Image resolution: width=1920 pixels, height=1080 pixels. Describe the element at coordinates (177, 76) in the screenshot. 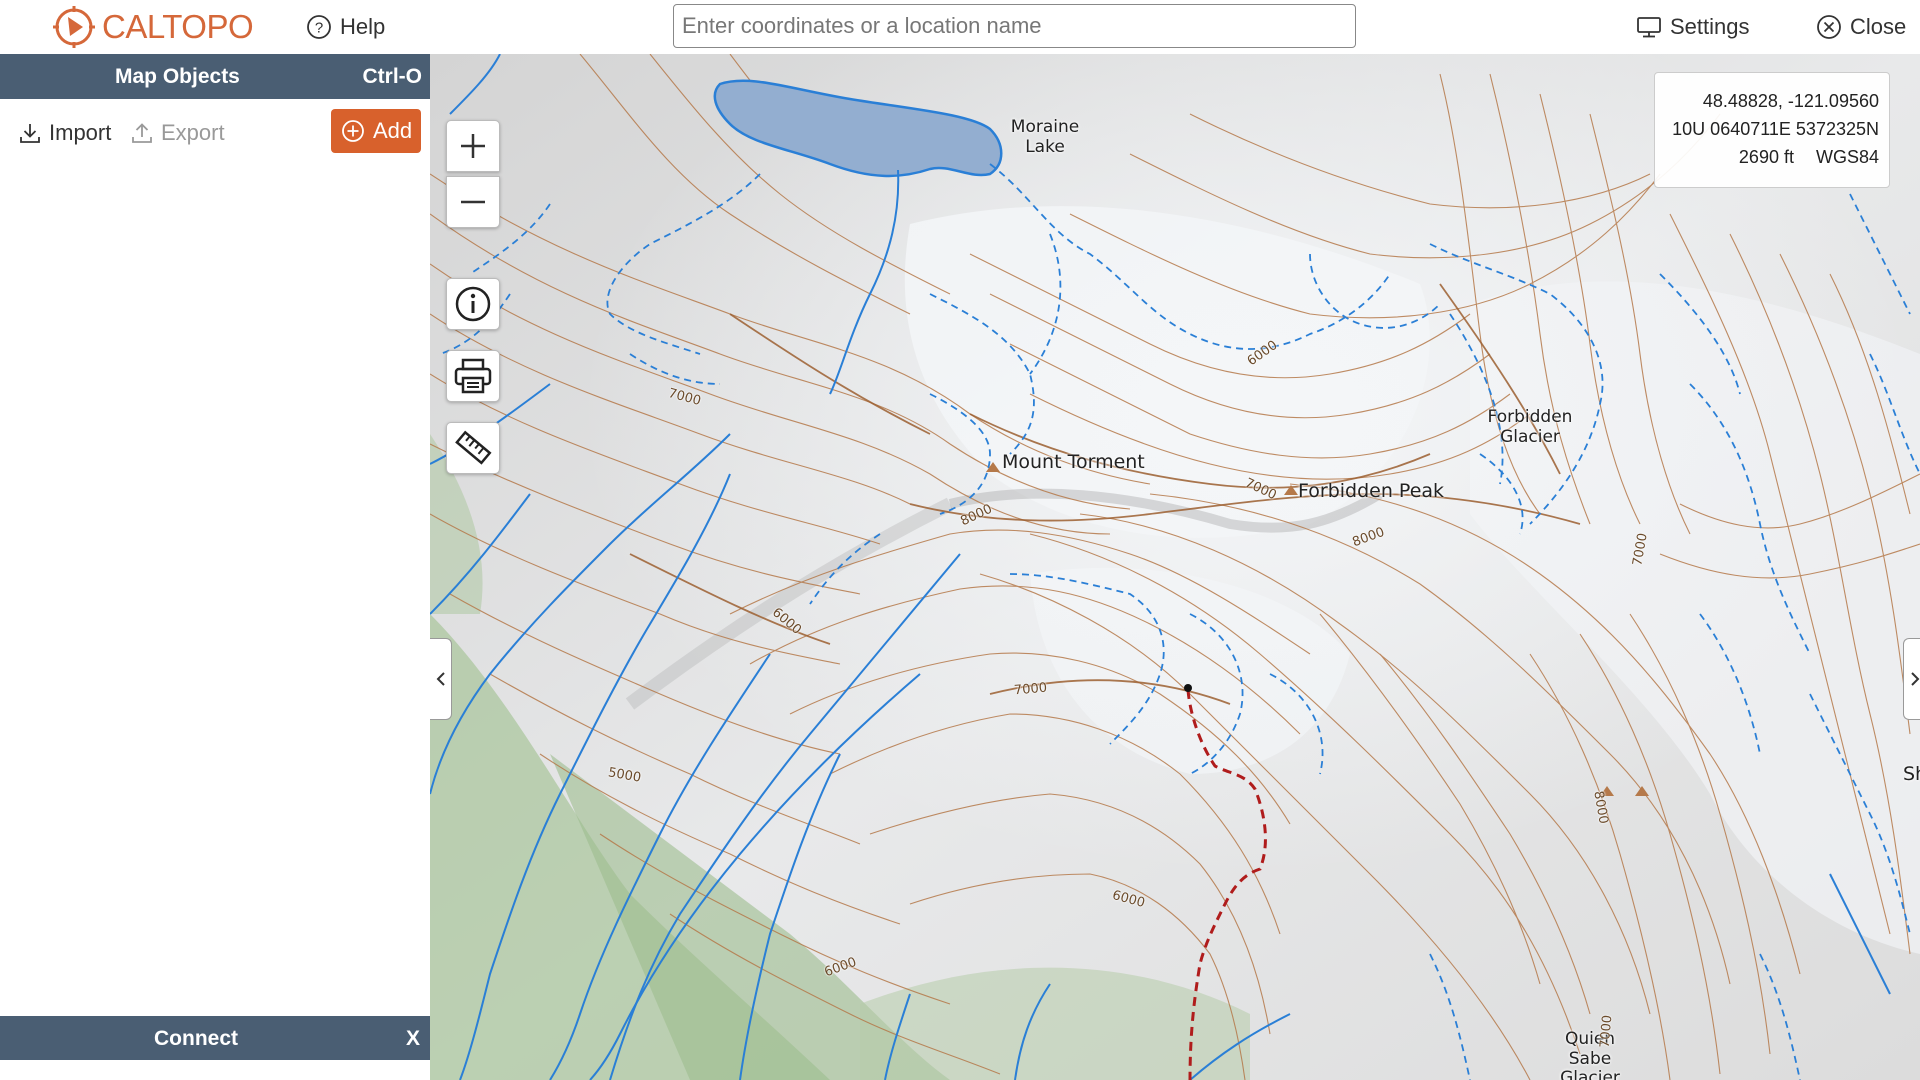

I see `map-objects-title: Map Objects` at that location.